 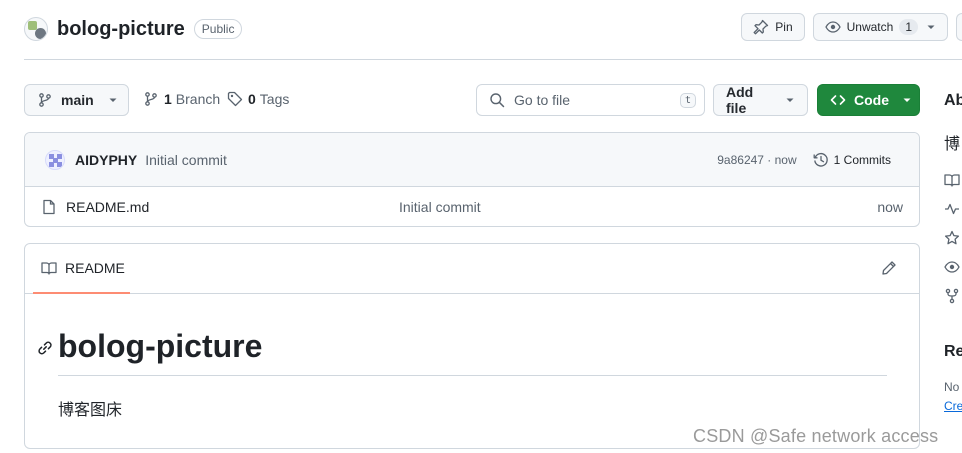 What do you see at coordinates (740, 100) in the screenshot?
I see `add-file-label: Add file` at bounding box center [740, 100].